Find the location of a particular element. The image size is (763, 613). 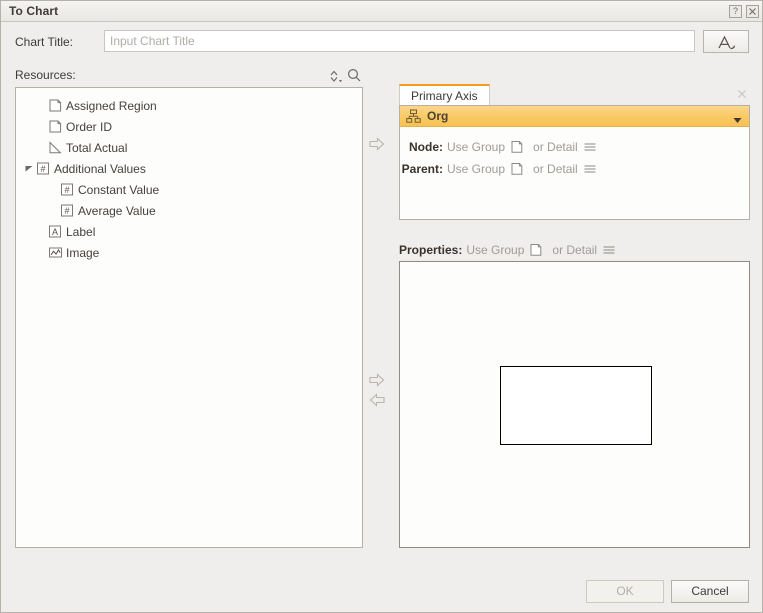

search-magnifier-icon is located at coordinates (354, 75).